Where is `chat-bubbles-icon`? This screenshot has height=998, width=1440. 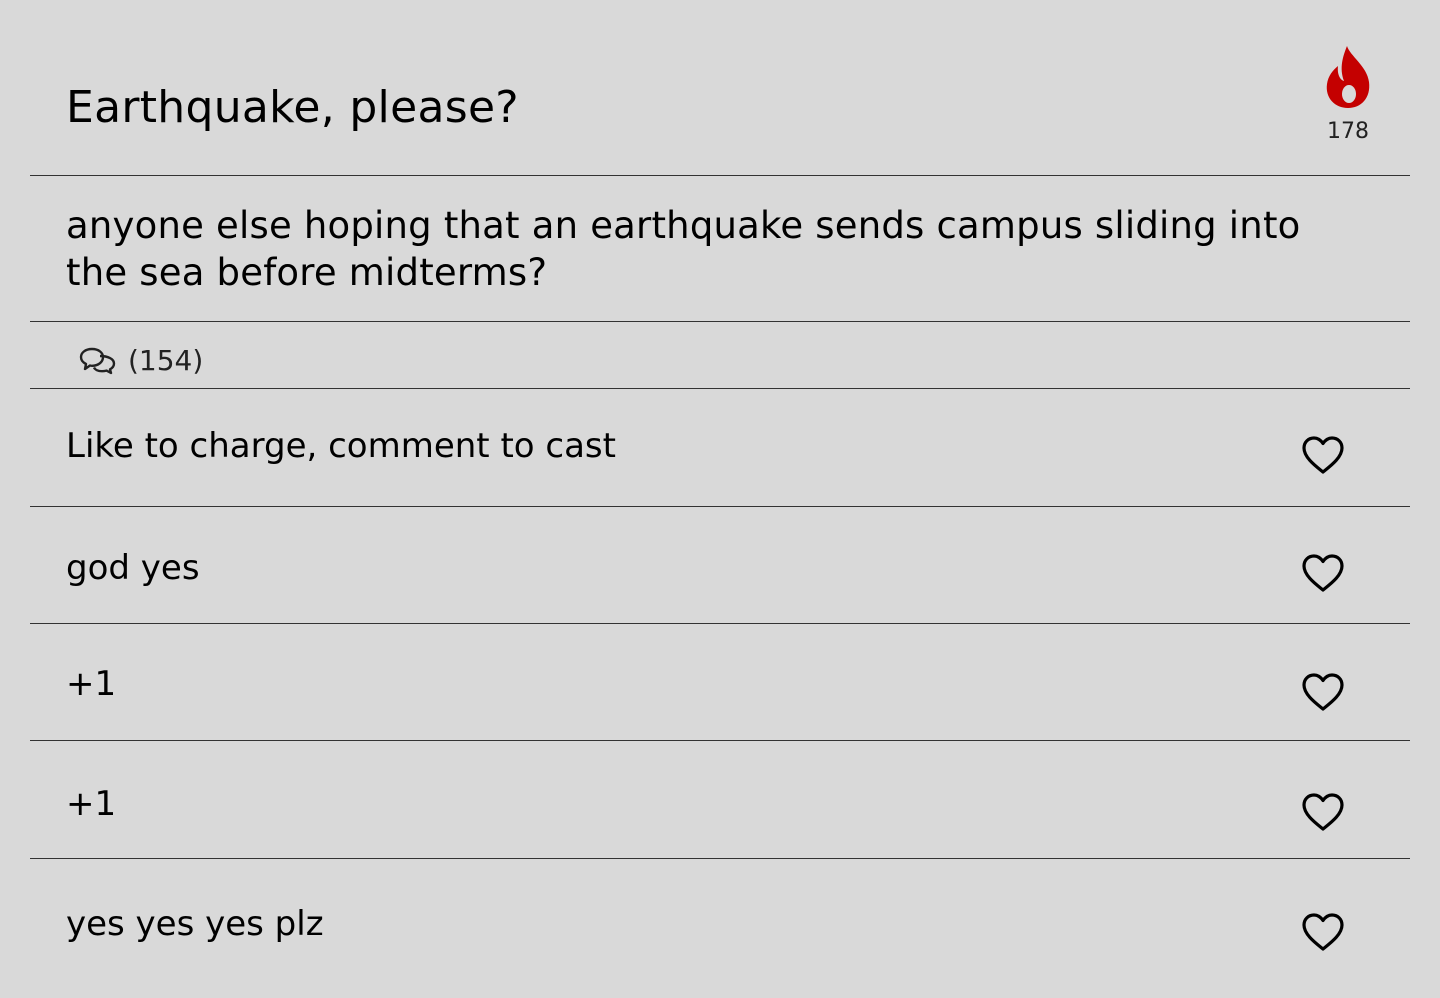
chat-bubbles-icon is located at coordinates (97, 361).